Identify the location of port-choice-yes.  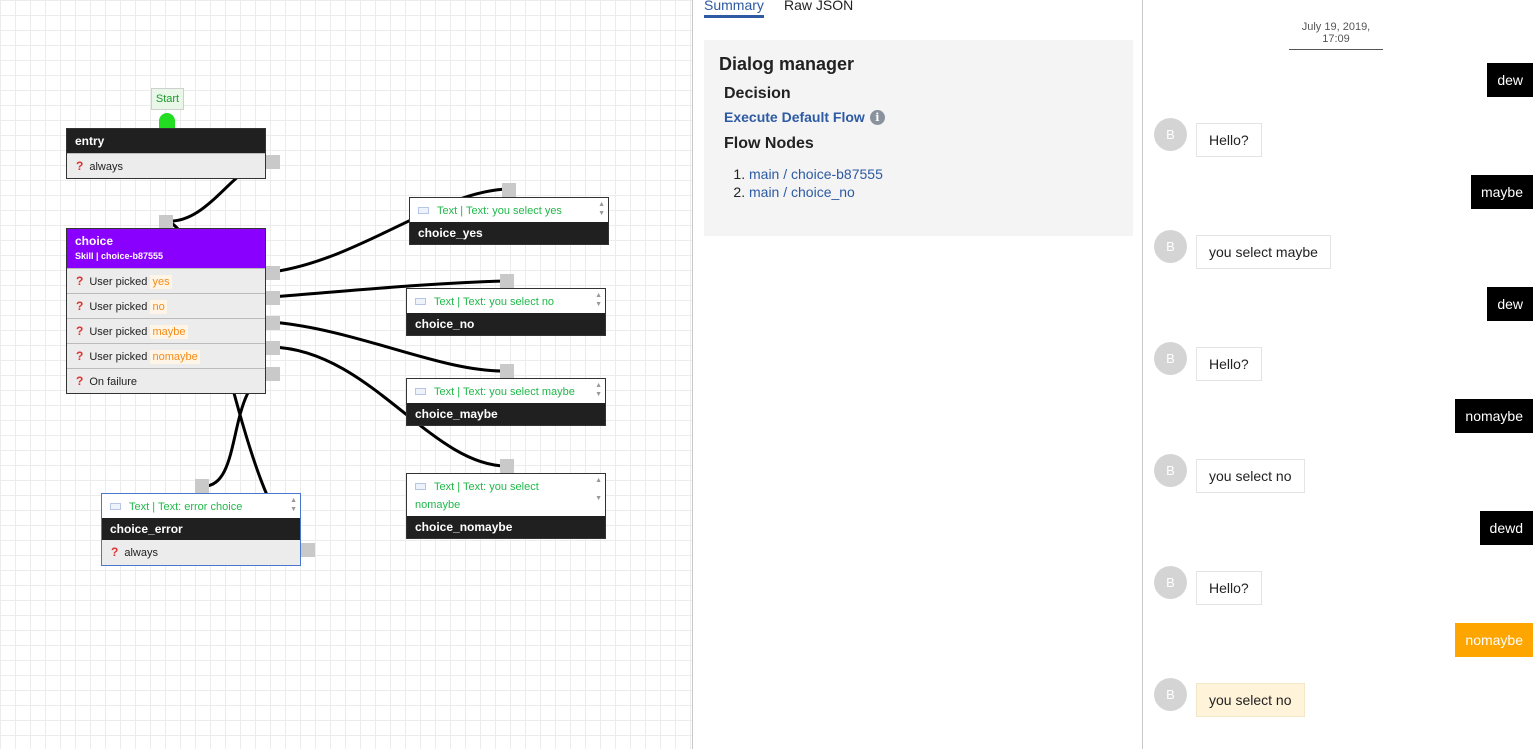
(273, 273).